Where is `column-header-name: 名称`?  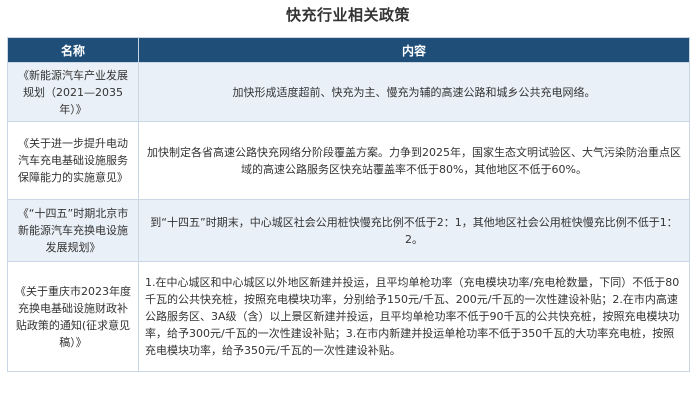 column-header-name: 名称 is located at coordinates (73, 50).